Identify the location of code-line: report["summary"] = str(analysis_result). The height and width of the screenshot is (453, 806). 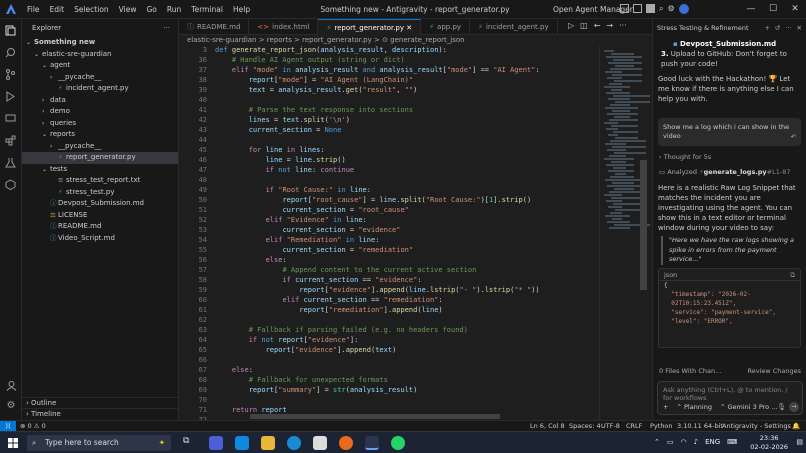
(316, 390).